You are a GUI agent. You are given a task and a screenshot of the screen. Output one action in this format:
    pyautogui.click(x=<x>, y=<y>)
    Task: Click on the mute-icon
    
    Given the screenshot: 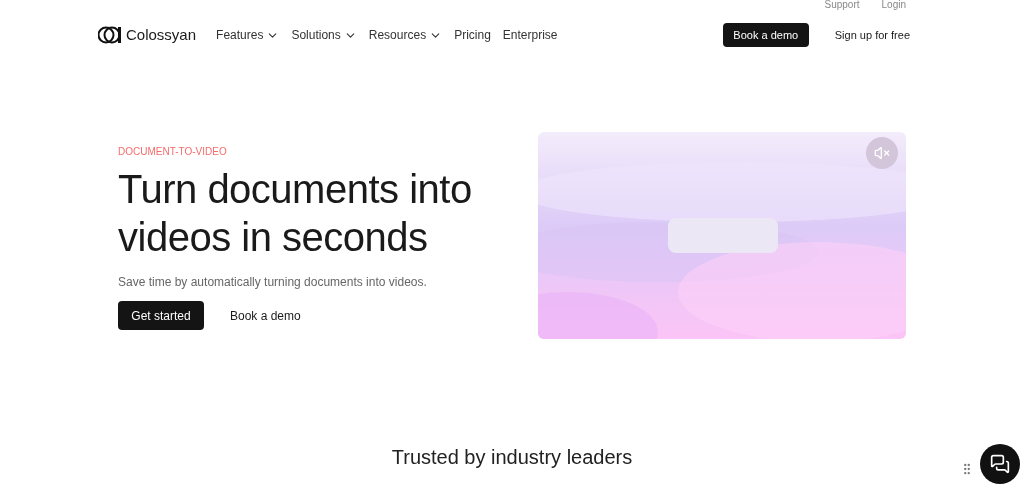 What is the action you would take?
    pyautogui.click(x=882, y=153)
    